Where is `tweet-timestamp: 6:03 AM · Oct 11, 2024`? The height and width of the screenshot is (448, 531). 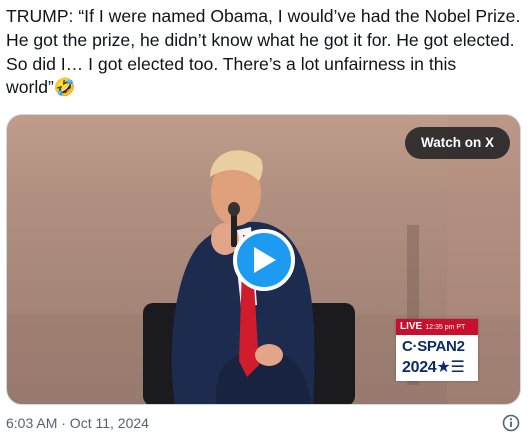
tweet-timestamp: 6:03 AM · Oct 11, 2024 is located at coordinates (77, 423).